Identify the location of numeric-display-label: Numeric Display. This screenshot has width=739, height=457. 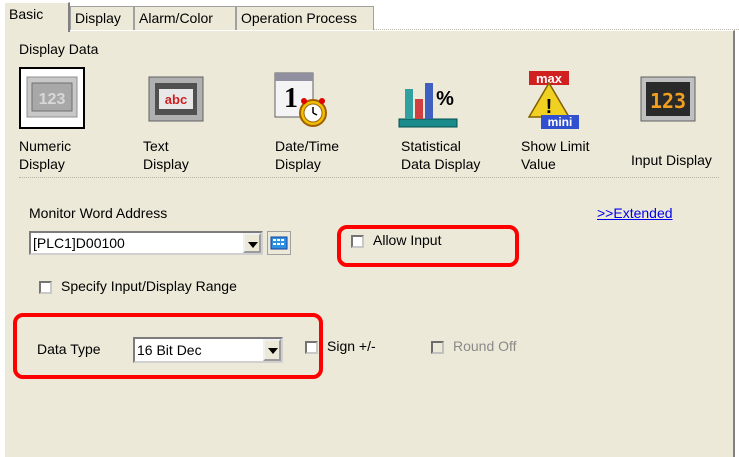
(45, 155).